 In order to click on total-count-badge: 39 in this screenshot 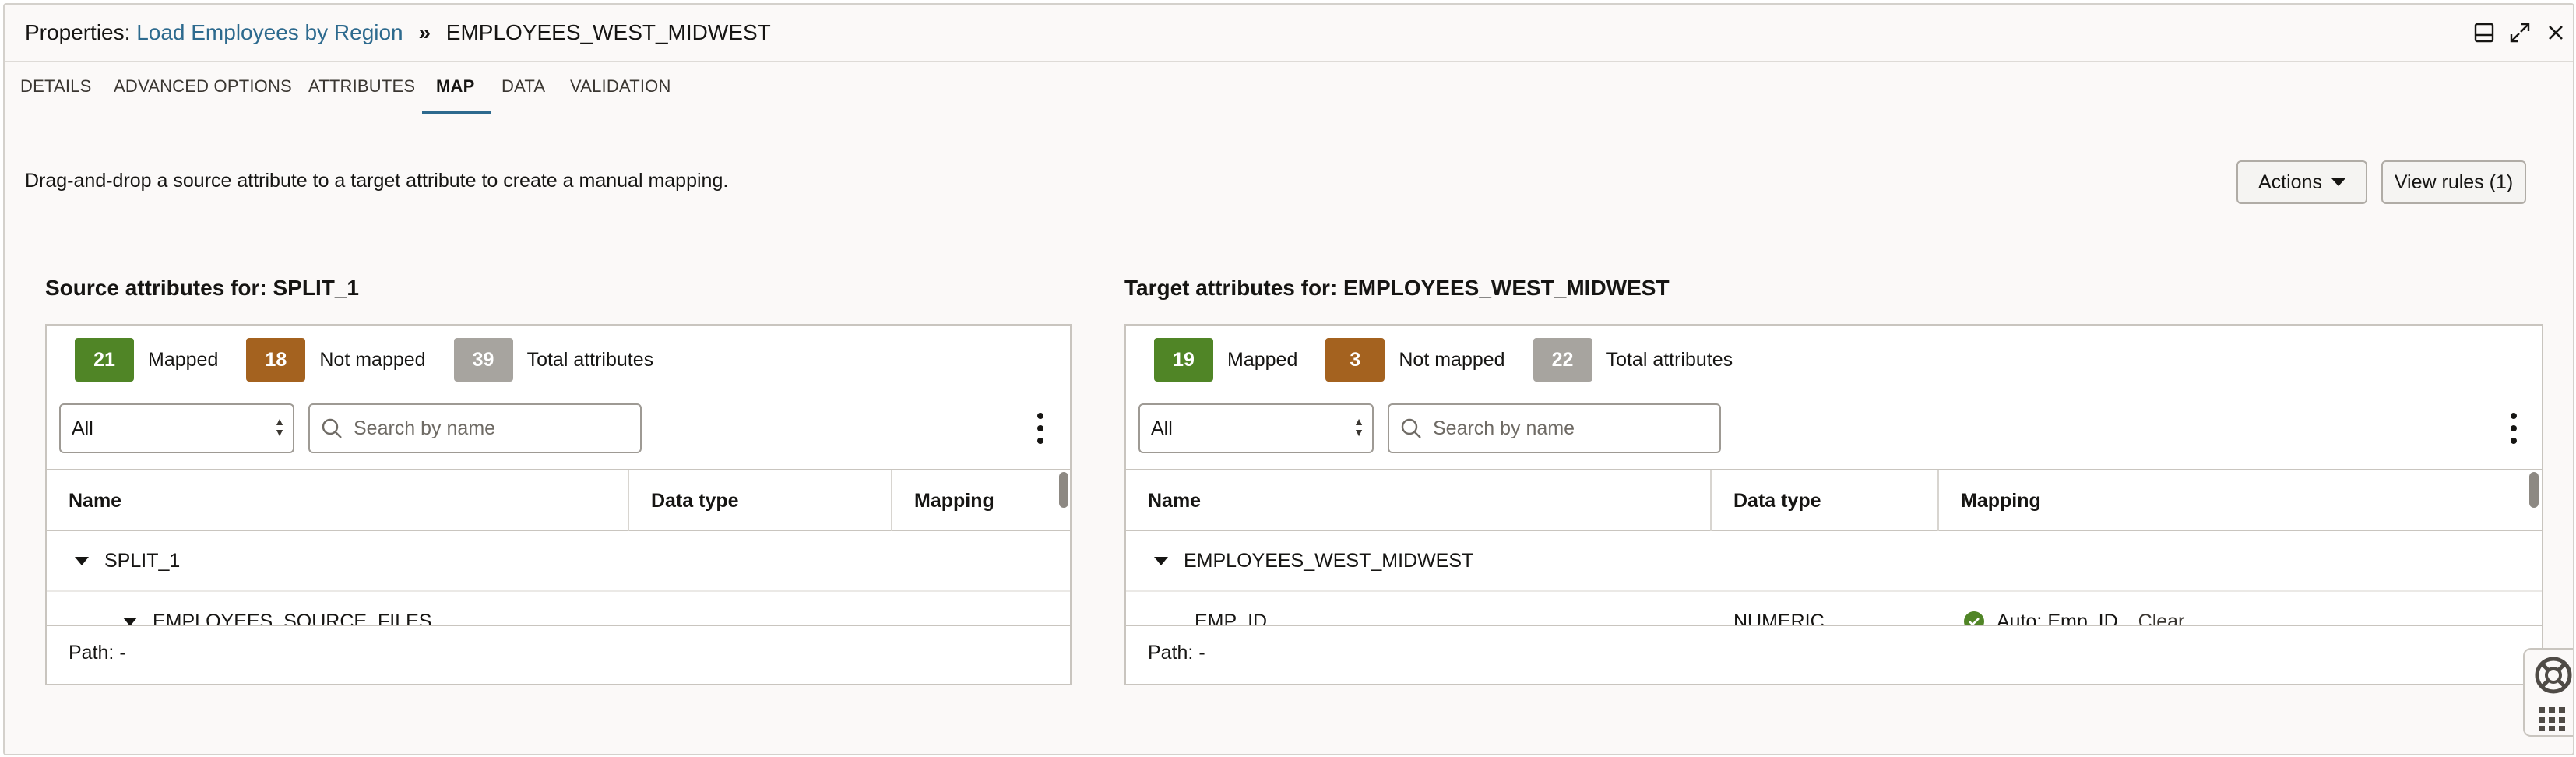, I will do `click(483, 360)`.